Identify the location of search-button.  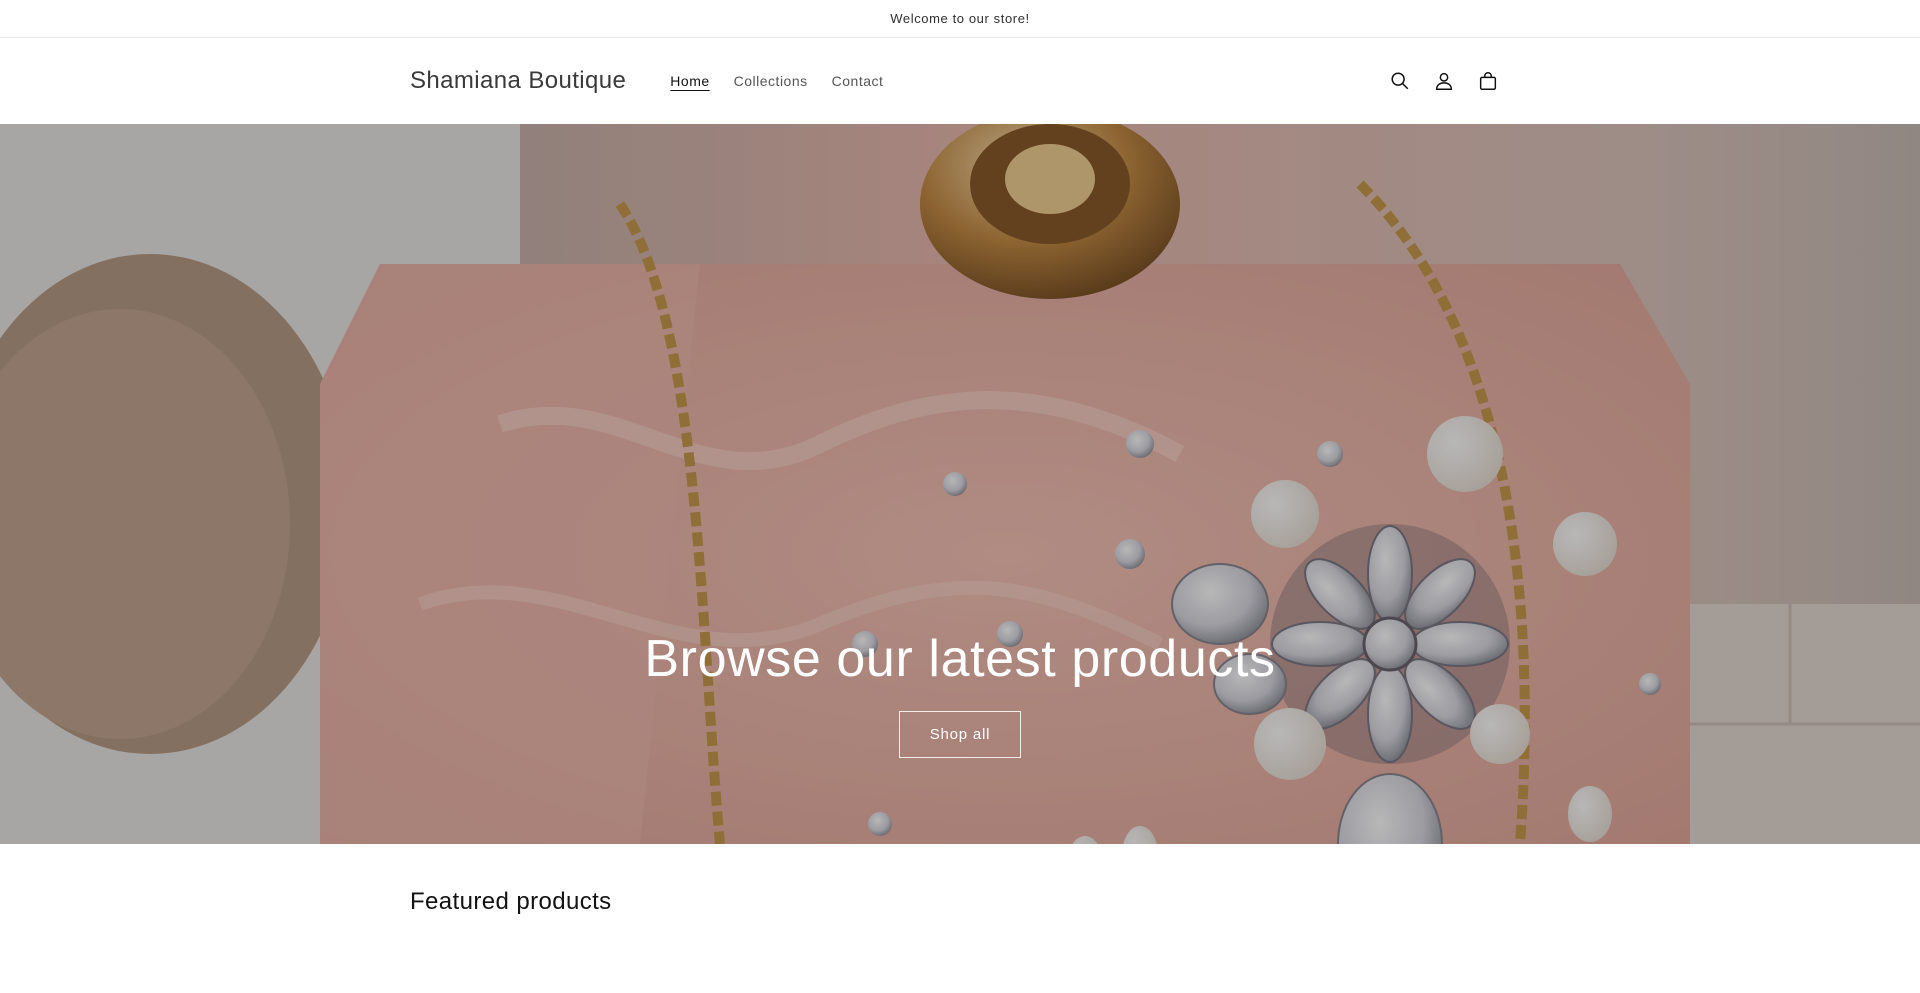
(1400, 81).